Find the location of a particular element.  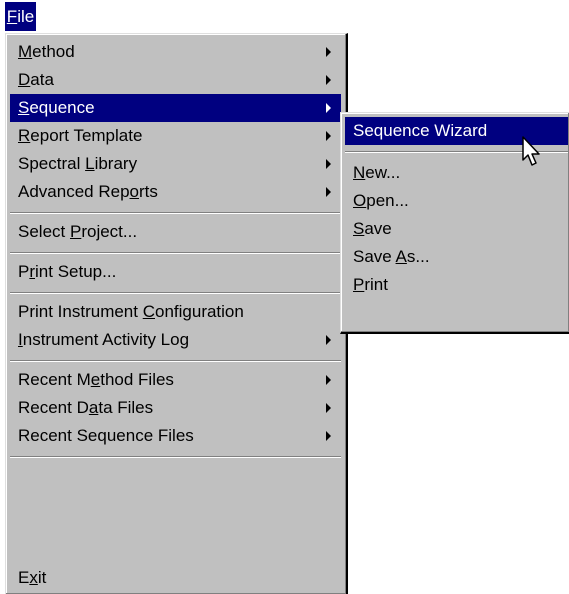

menu-file: File is located at coordinates (20, 16).